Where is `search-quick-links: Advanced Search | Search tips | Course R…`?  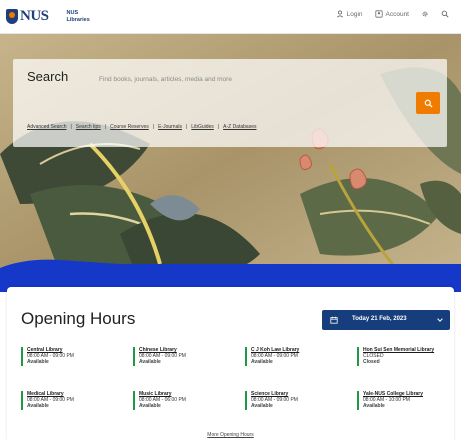 search-quick-links: Advanced Search | Search tips | Course R… is located at coordinates (141, 127).